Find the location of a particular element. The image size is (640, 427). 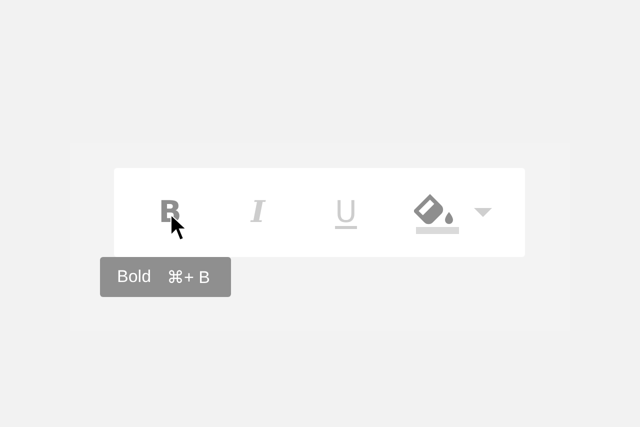

tooltip-label: Bold is located at coordinates (134, 277).